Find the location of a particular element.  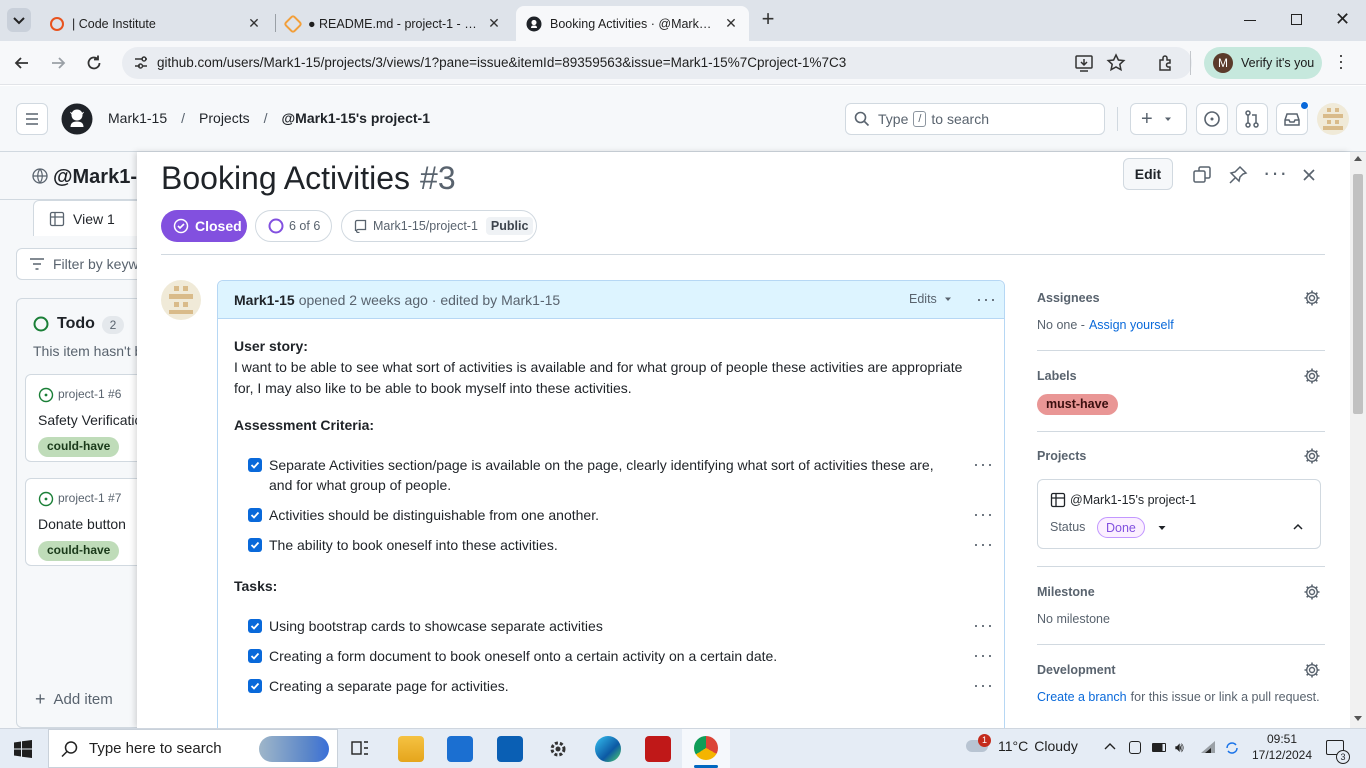

open-in-new-tab-icon is located at coordinates (1202, 175).